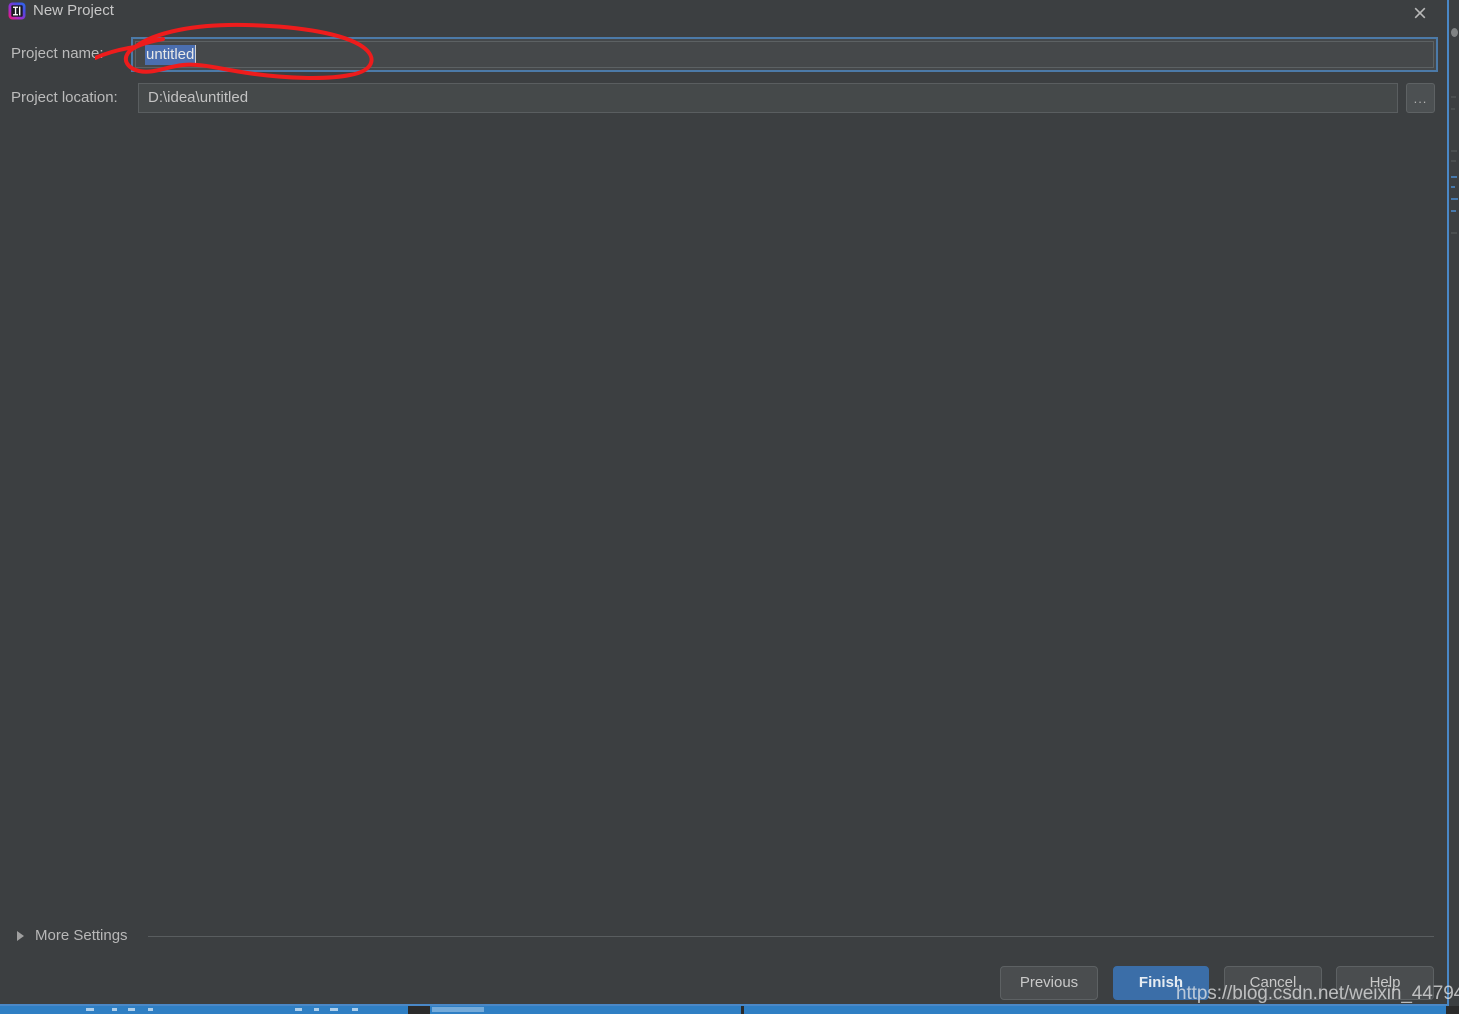  I want to click on dialog-titlebar: New Project, so click(723, 15).